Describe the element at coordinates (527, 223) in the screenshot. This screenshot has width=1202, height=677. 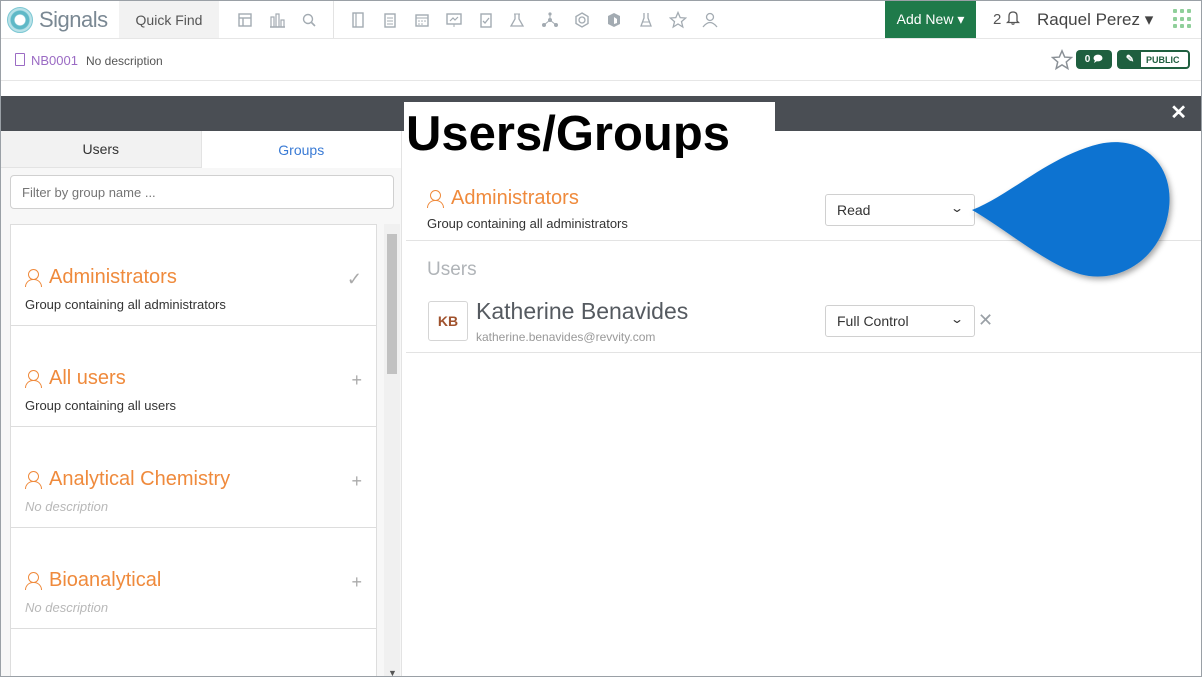
I see `selected-group-description: Group containing all administrators` at that location.